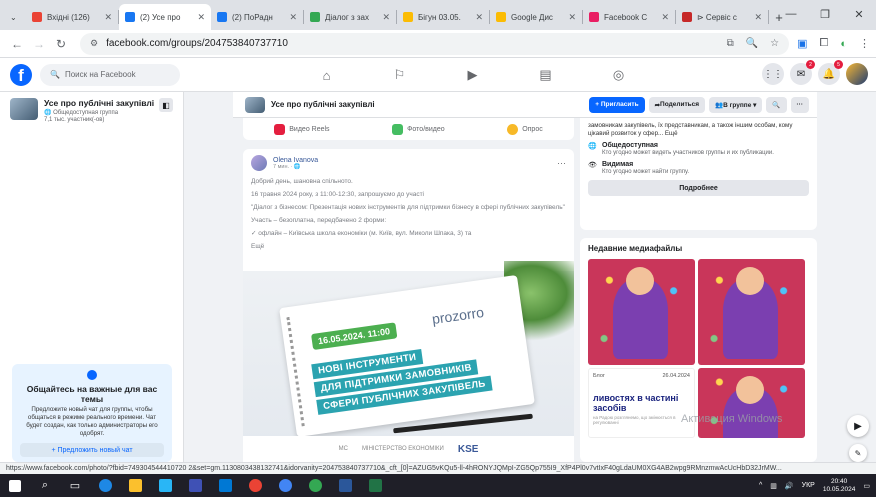 Image resolution: width=876 pixels, height=497 pixels. I want to click on more-info-button: Подробнее, so click(698, 188).